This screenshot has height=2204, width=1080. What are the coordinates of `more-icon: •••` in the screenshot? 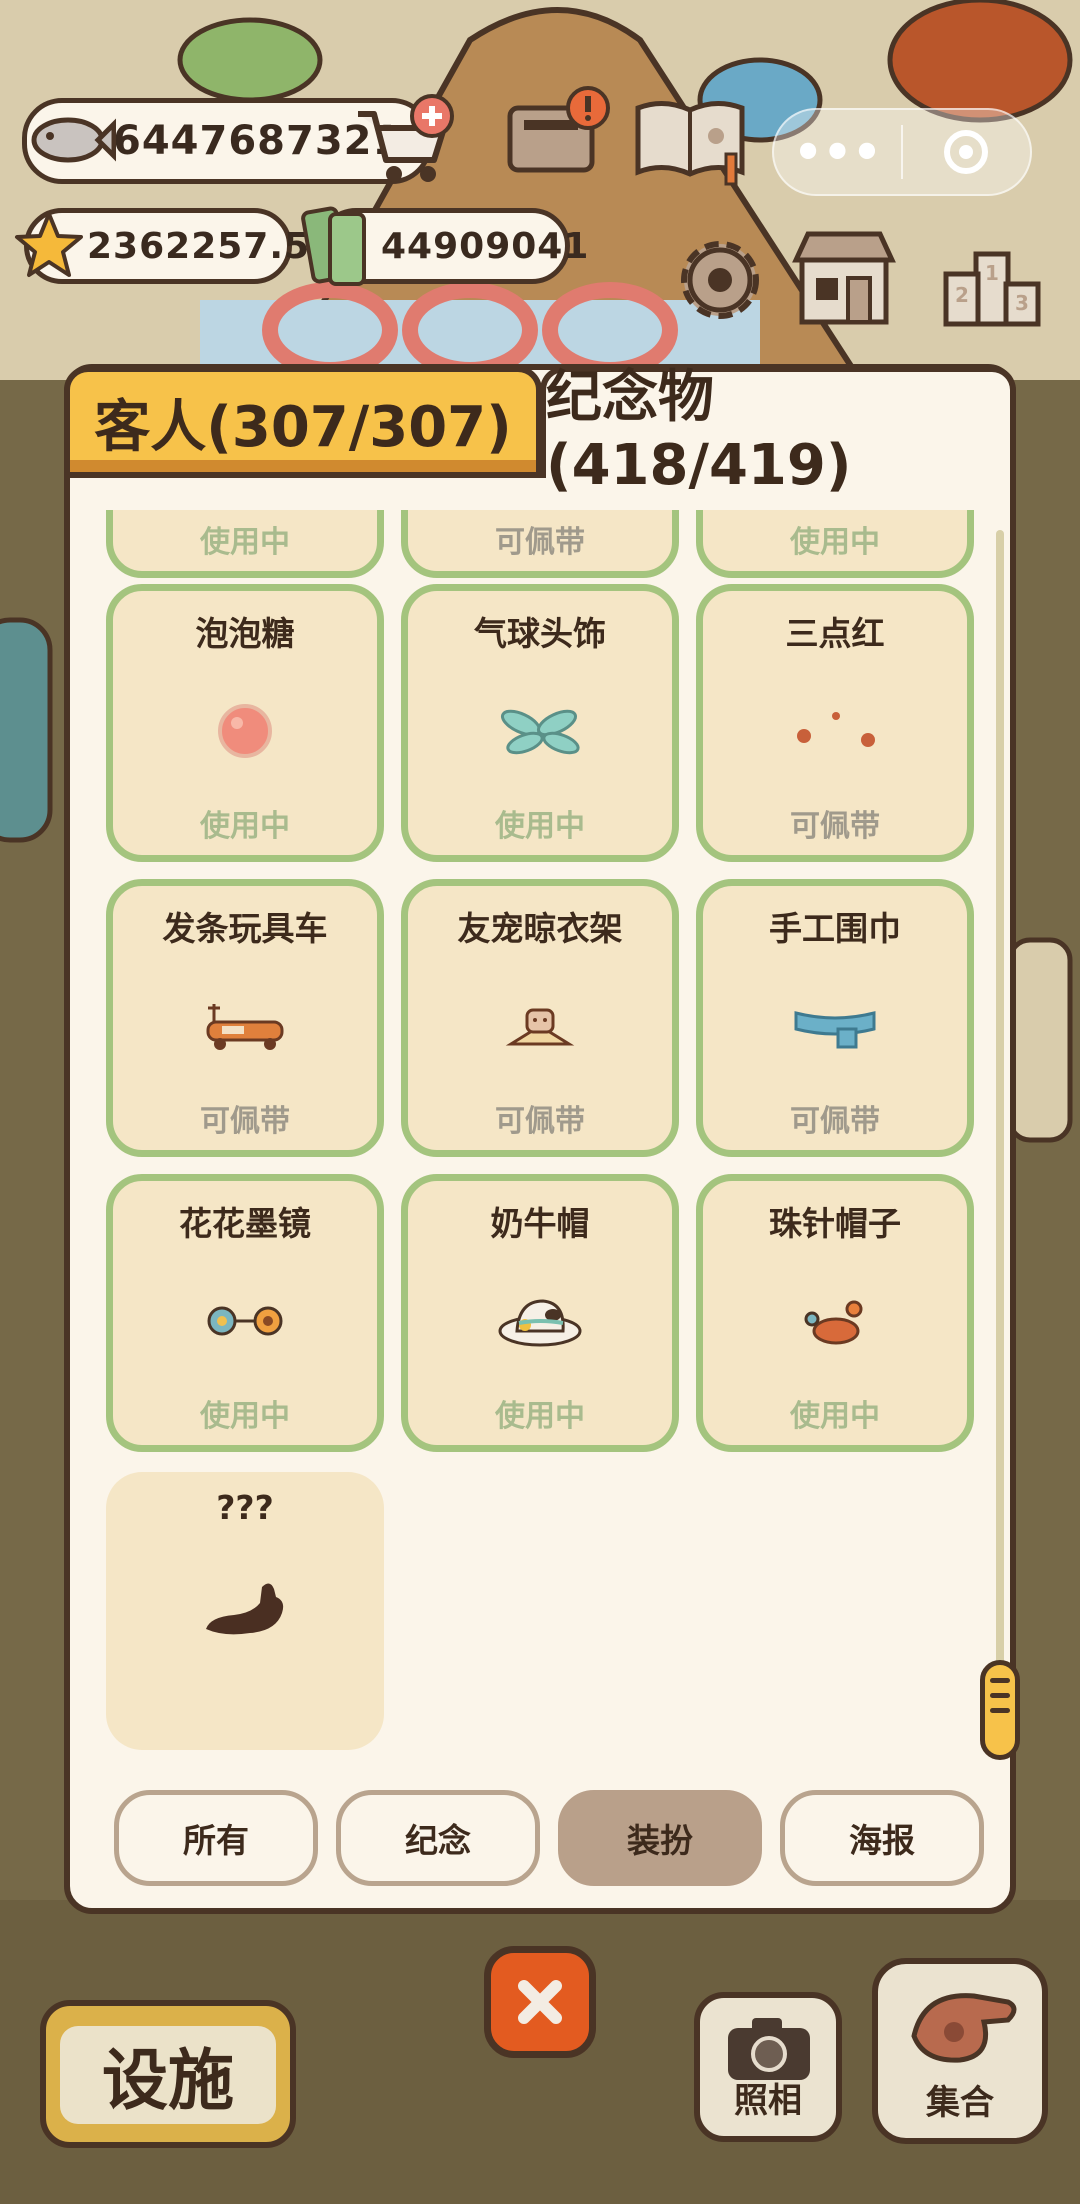 It's located at (837, 152).